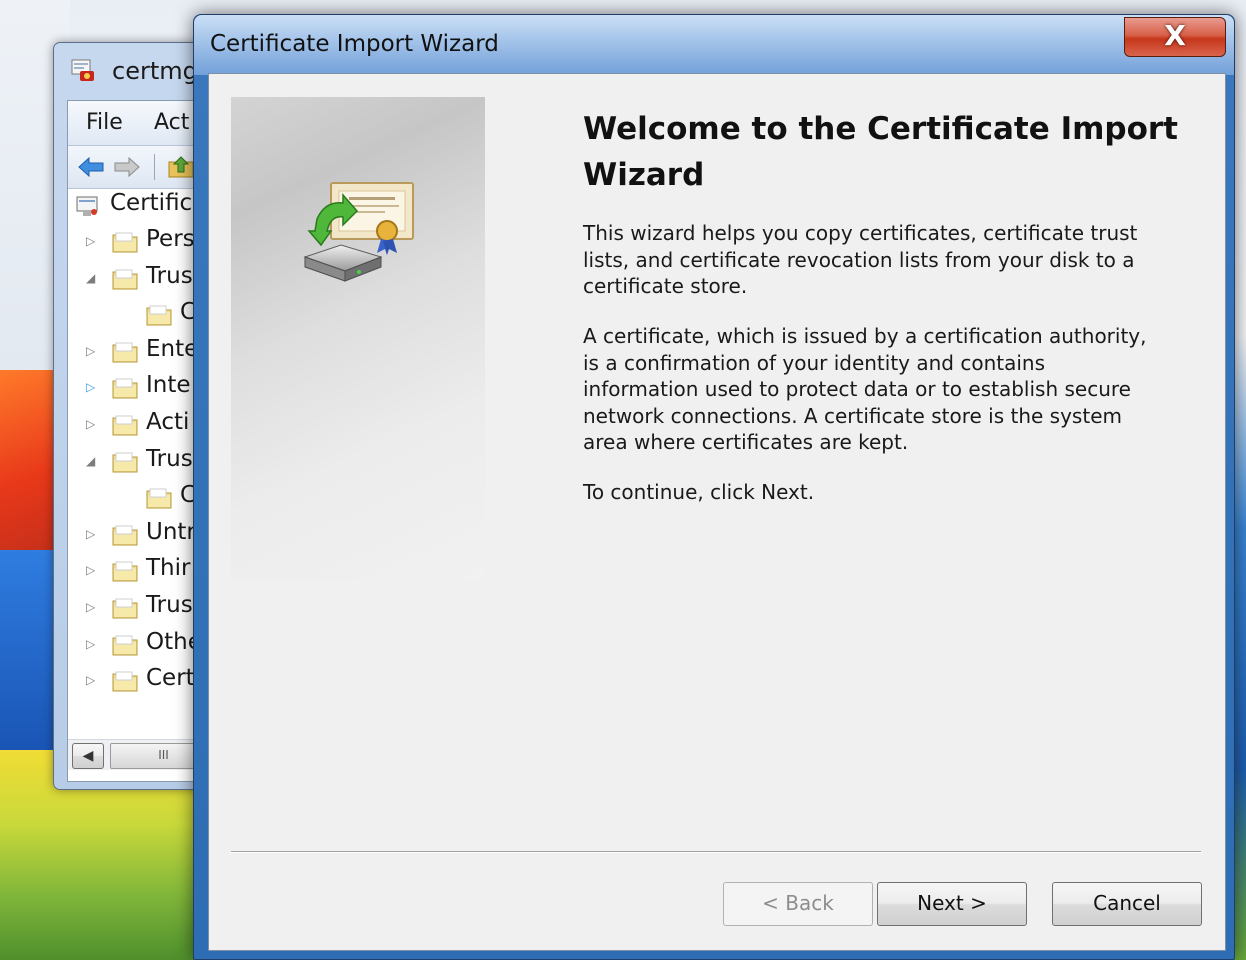 Image resolution: width=1246 pixels, height=960 pixels. What do you see at coordinates (1175, 37) in the screenshot?
I see `close-button: X` at bounding box center [1175, 37].